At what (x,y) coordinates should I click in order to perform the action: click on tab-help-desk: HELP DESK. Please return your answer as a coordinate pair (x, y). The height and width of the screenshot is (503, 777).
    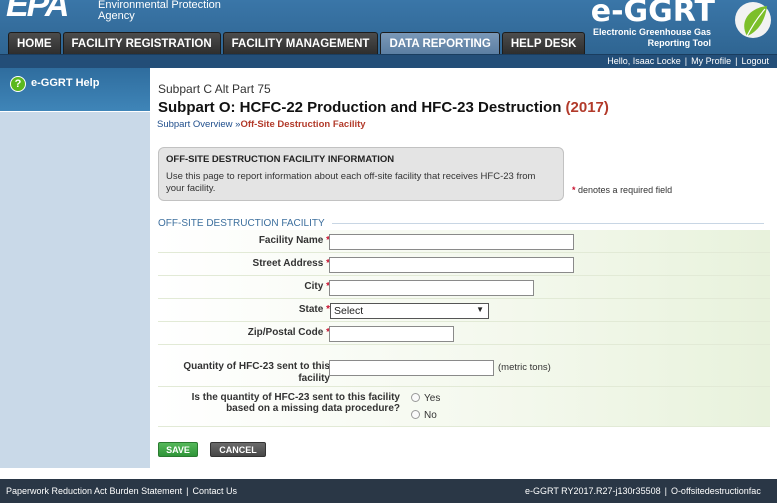
    Looking at the image, I should click on (543, 43).